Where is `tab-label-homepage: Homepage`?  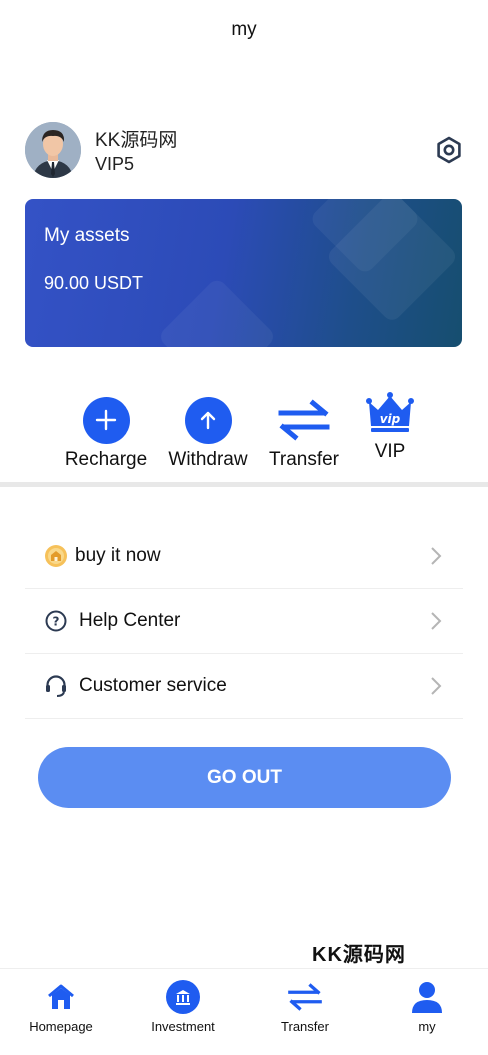 tab-label-homepage: Homepage is located at coordinates (61, 1026).